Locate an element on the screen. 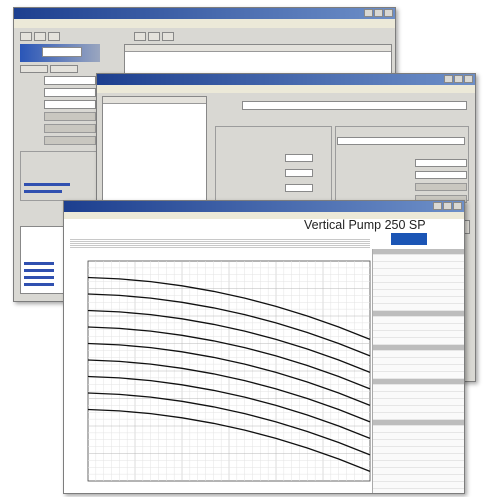 This screenshot has height=497, width=493. company-logo is located at coordinates (409, 239).